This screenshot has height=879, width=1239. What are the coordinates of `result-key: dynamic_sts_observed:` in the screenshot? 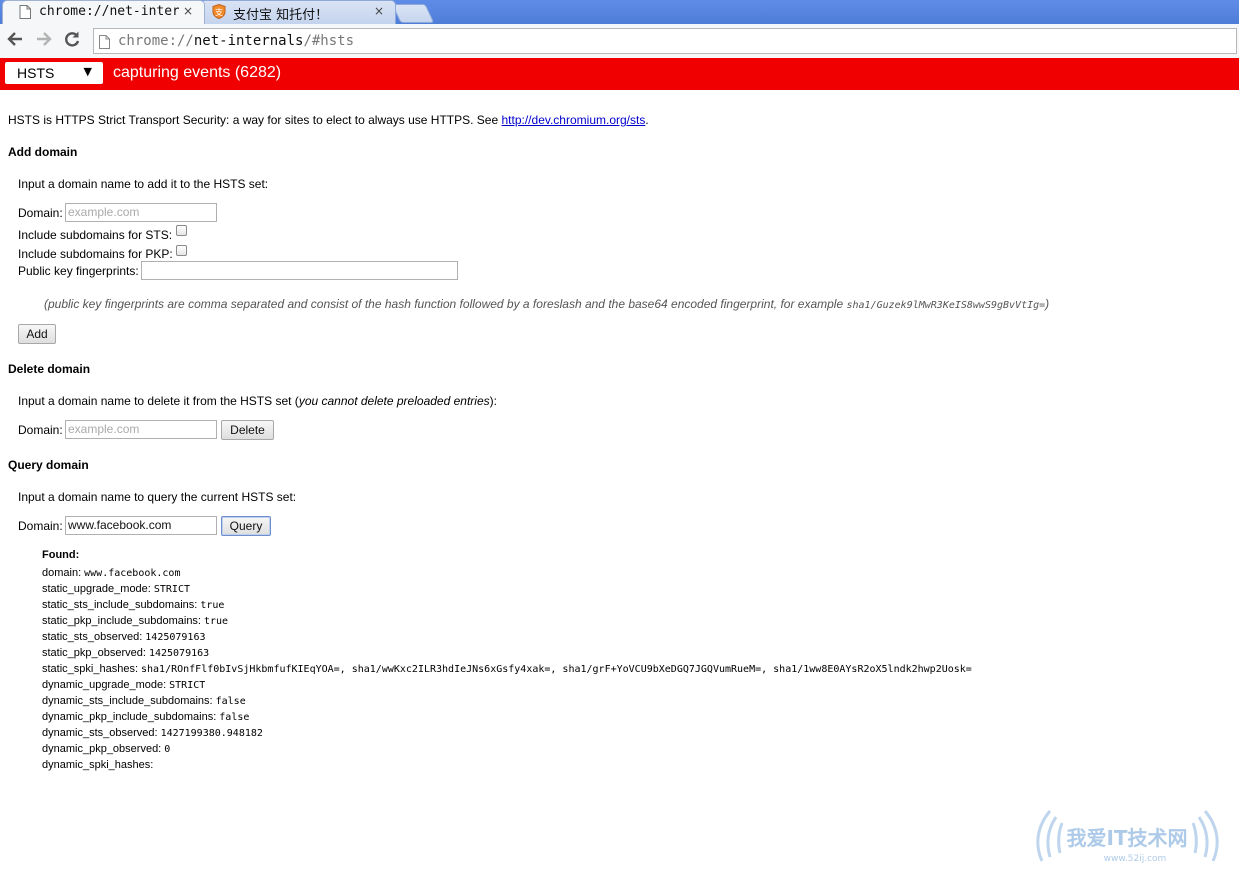 It's located at (100, 733).